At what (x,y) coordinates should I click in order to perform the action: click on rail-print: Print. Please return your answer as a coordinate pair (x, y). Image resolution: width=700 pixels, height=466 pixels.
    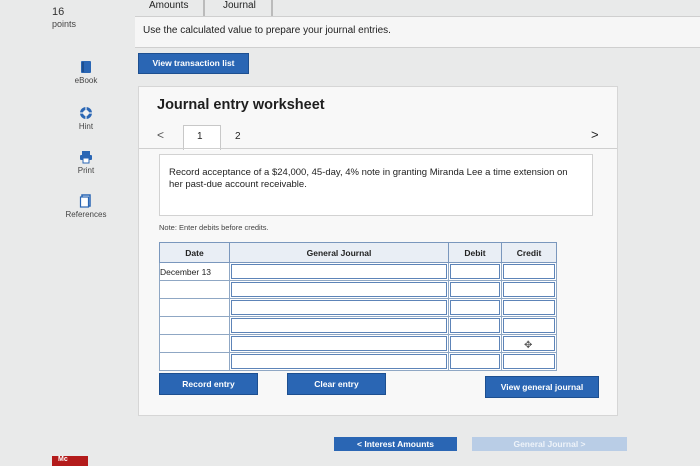
    Looking at the image, I should click on (86, 162).